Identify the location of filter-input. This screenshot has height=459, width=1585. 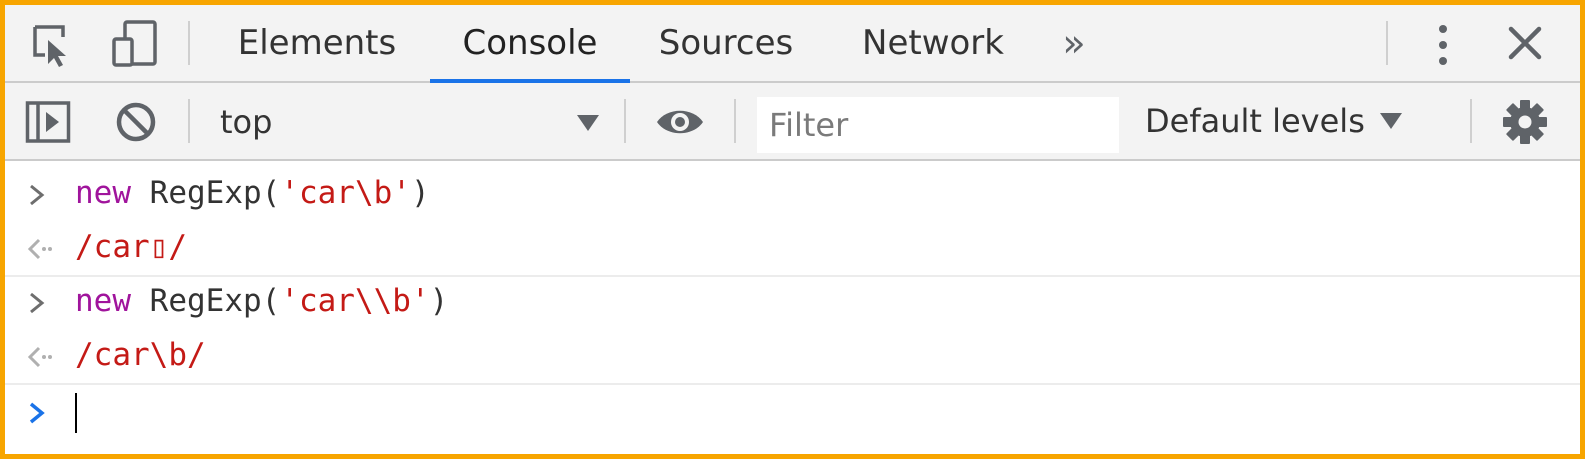
(938, 125).